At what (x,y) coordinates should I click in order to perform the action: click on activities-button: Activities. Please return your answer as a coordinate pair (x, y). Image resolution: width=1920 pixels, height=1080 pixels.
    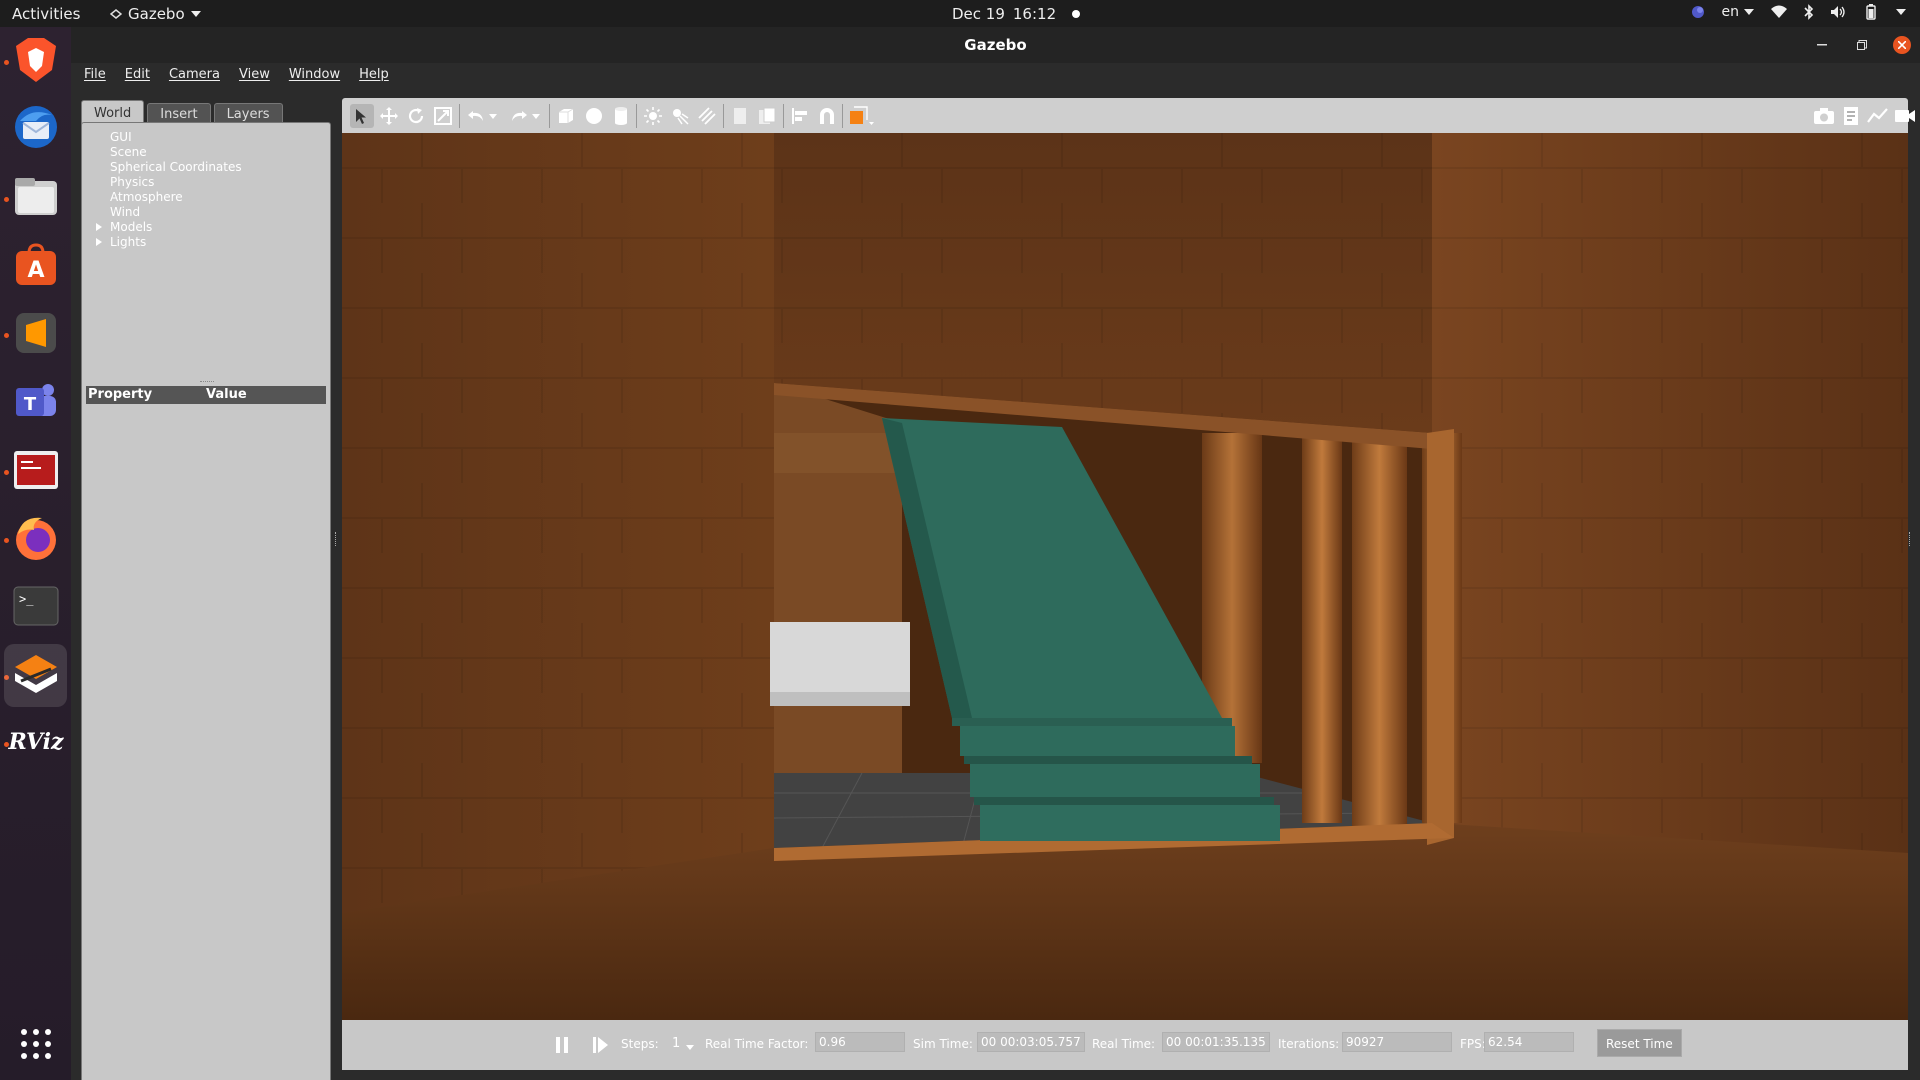
    Looking at the image, I should click on (46, 14).